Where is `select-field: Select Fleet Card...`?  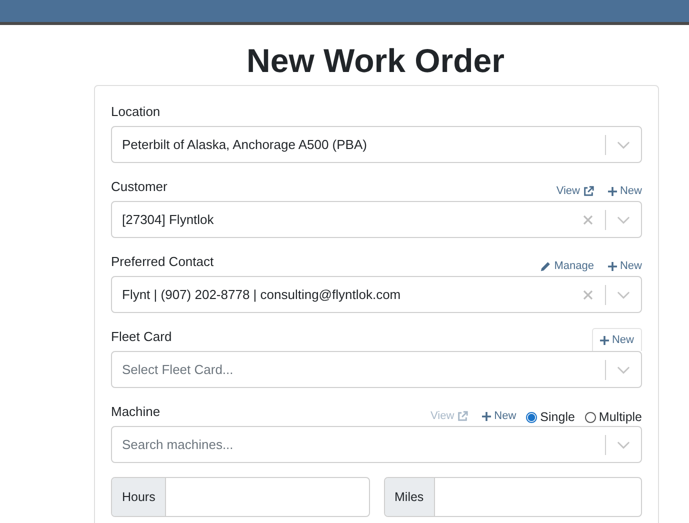
select-field: Select Fleet Card... is located at coordinates (376, 369).